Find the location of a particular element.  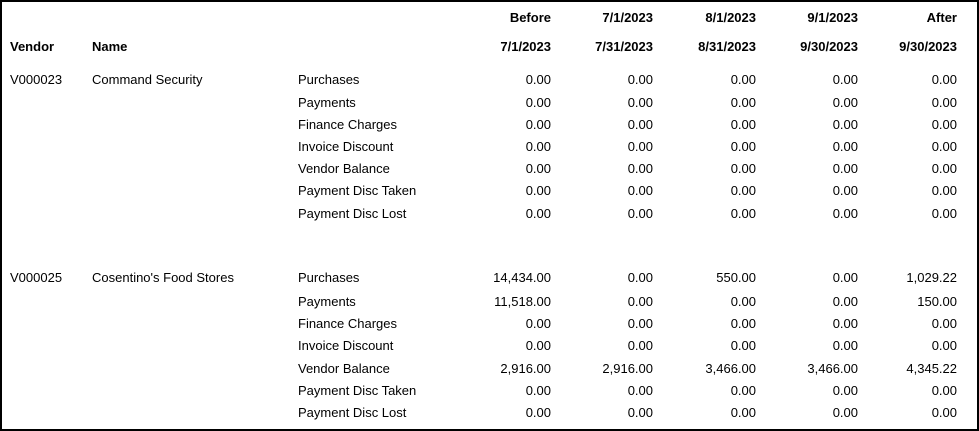

cell-value: 14,434.00 is located at coordinates (522, 277).